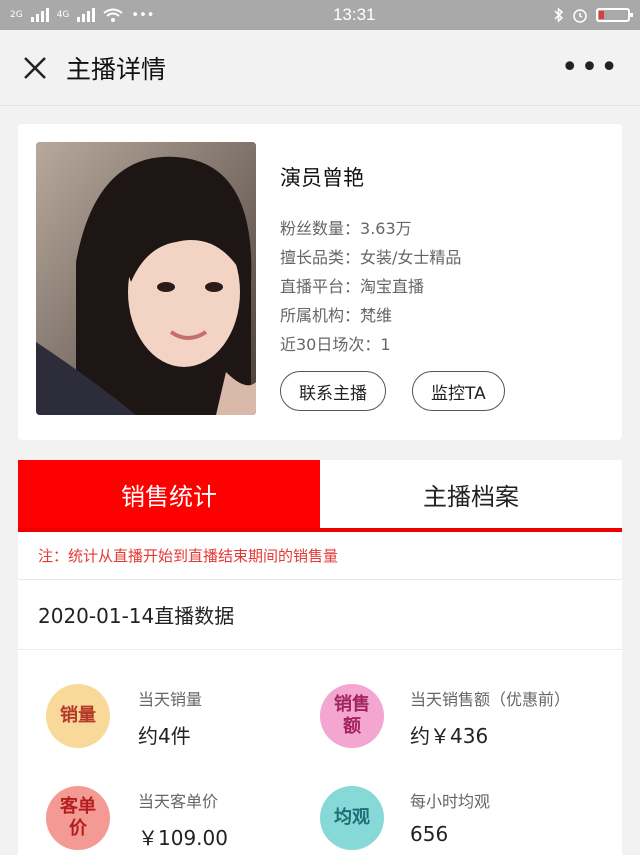 This screenshot has width=640, height=855. I want to click on battery-icon, so click(614, 15).